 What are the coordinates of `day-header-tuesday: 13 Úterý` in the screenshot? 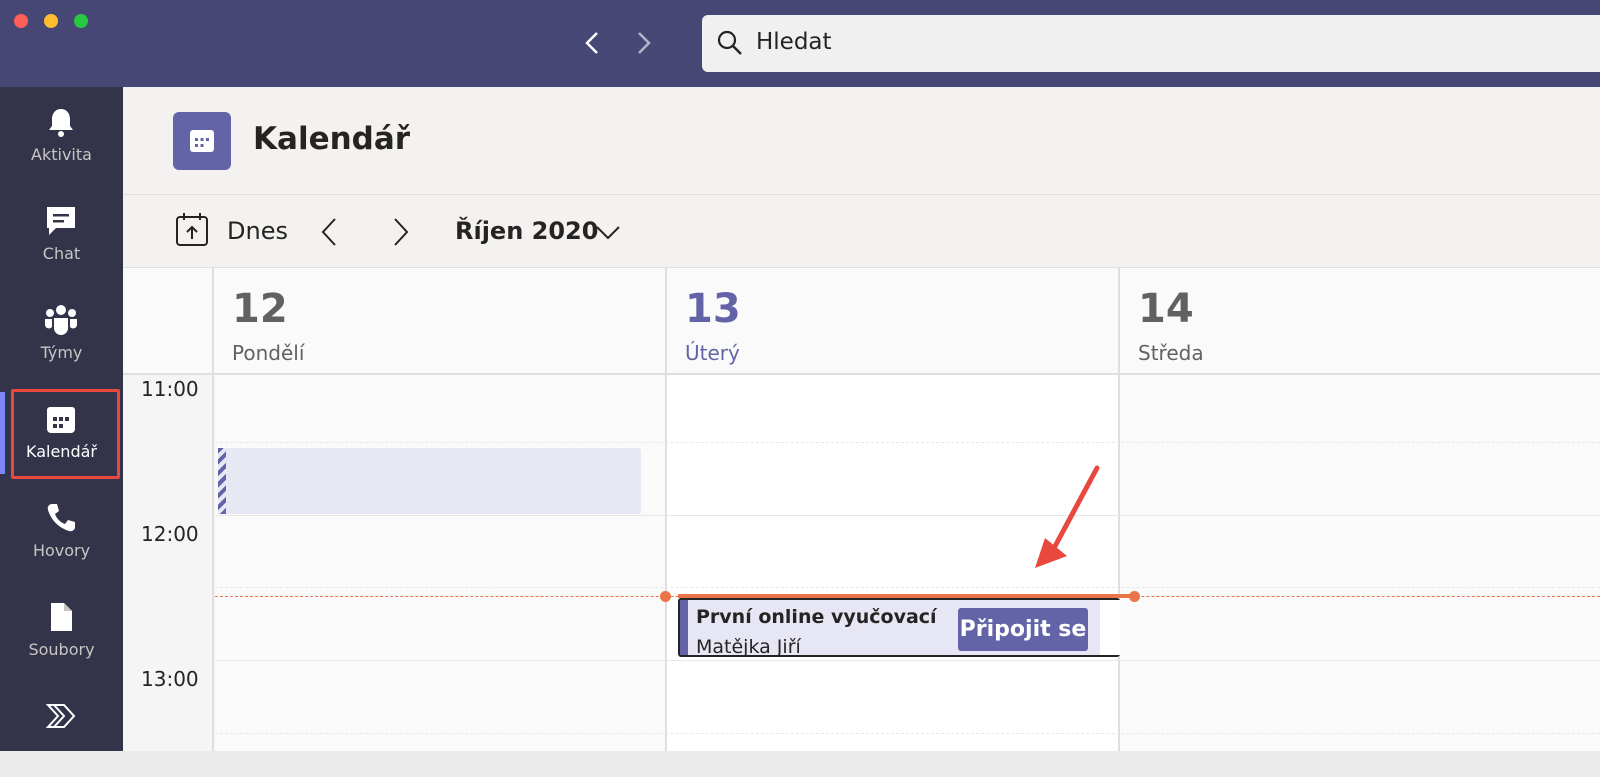 It's located at (891, 321).